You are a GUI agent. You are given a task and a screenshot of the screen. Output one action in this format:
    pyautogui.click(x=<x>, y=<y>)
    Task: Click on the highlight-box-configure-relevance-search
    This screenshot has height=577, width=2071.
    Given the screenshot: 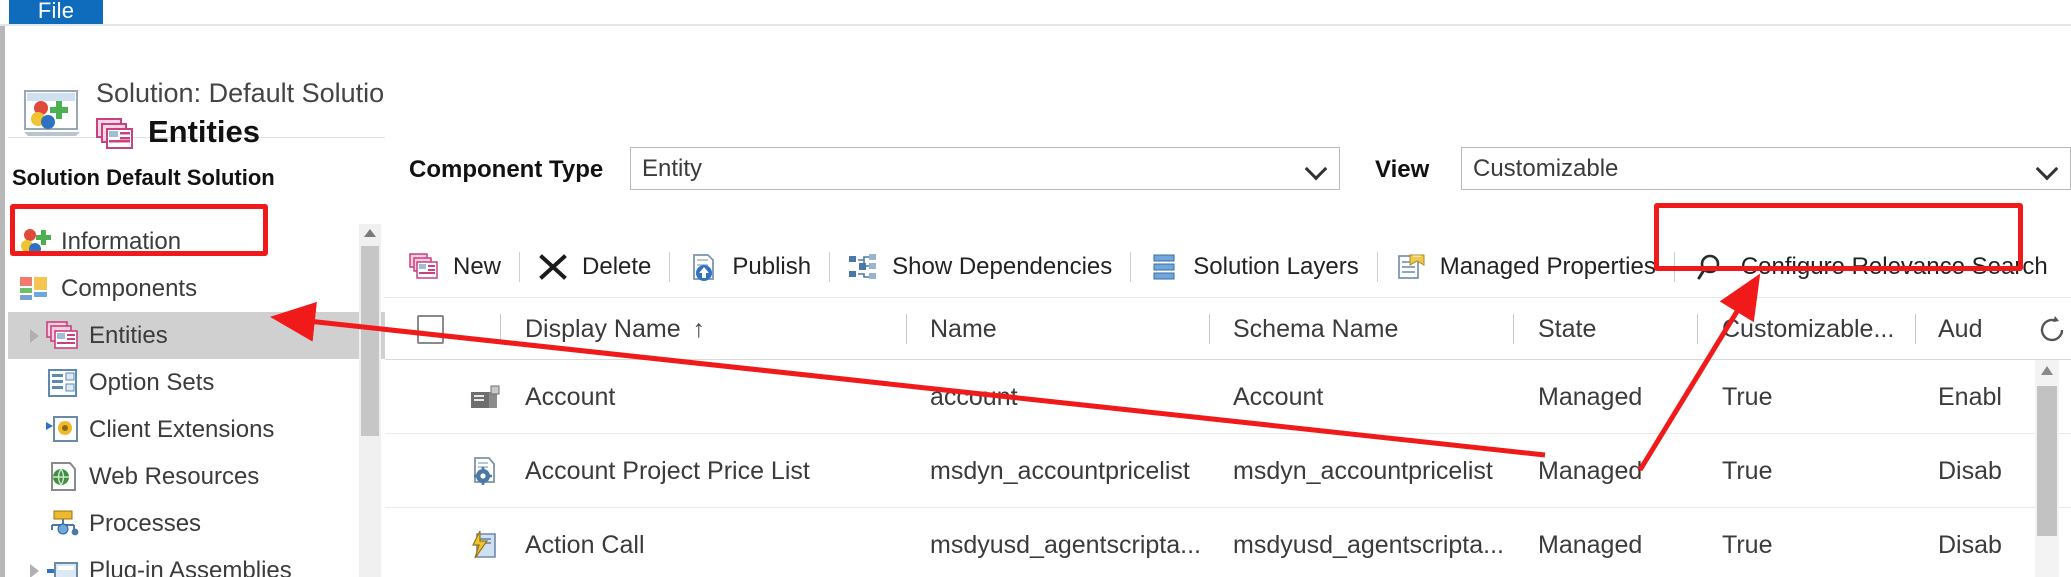 What is the action you would take?
    pyautogui.click(x=1838, y=237)
    